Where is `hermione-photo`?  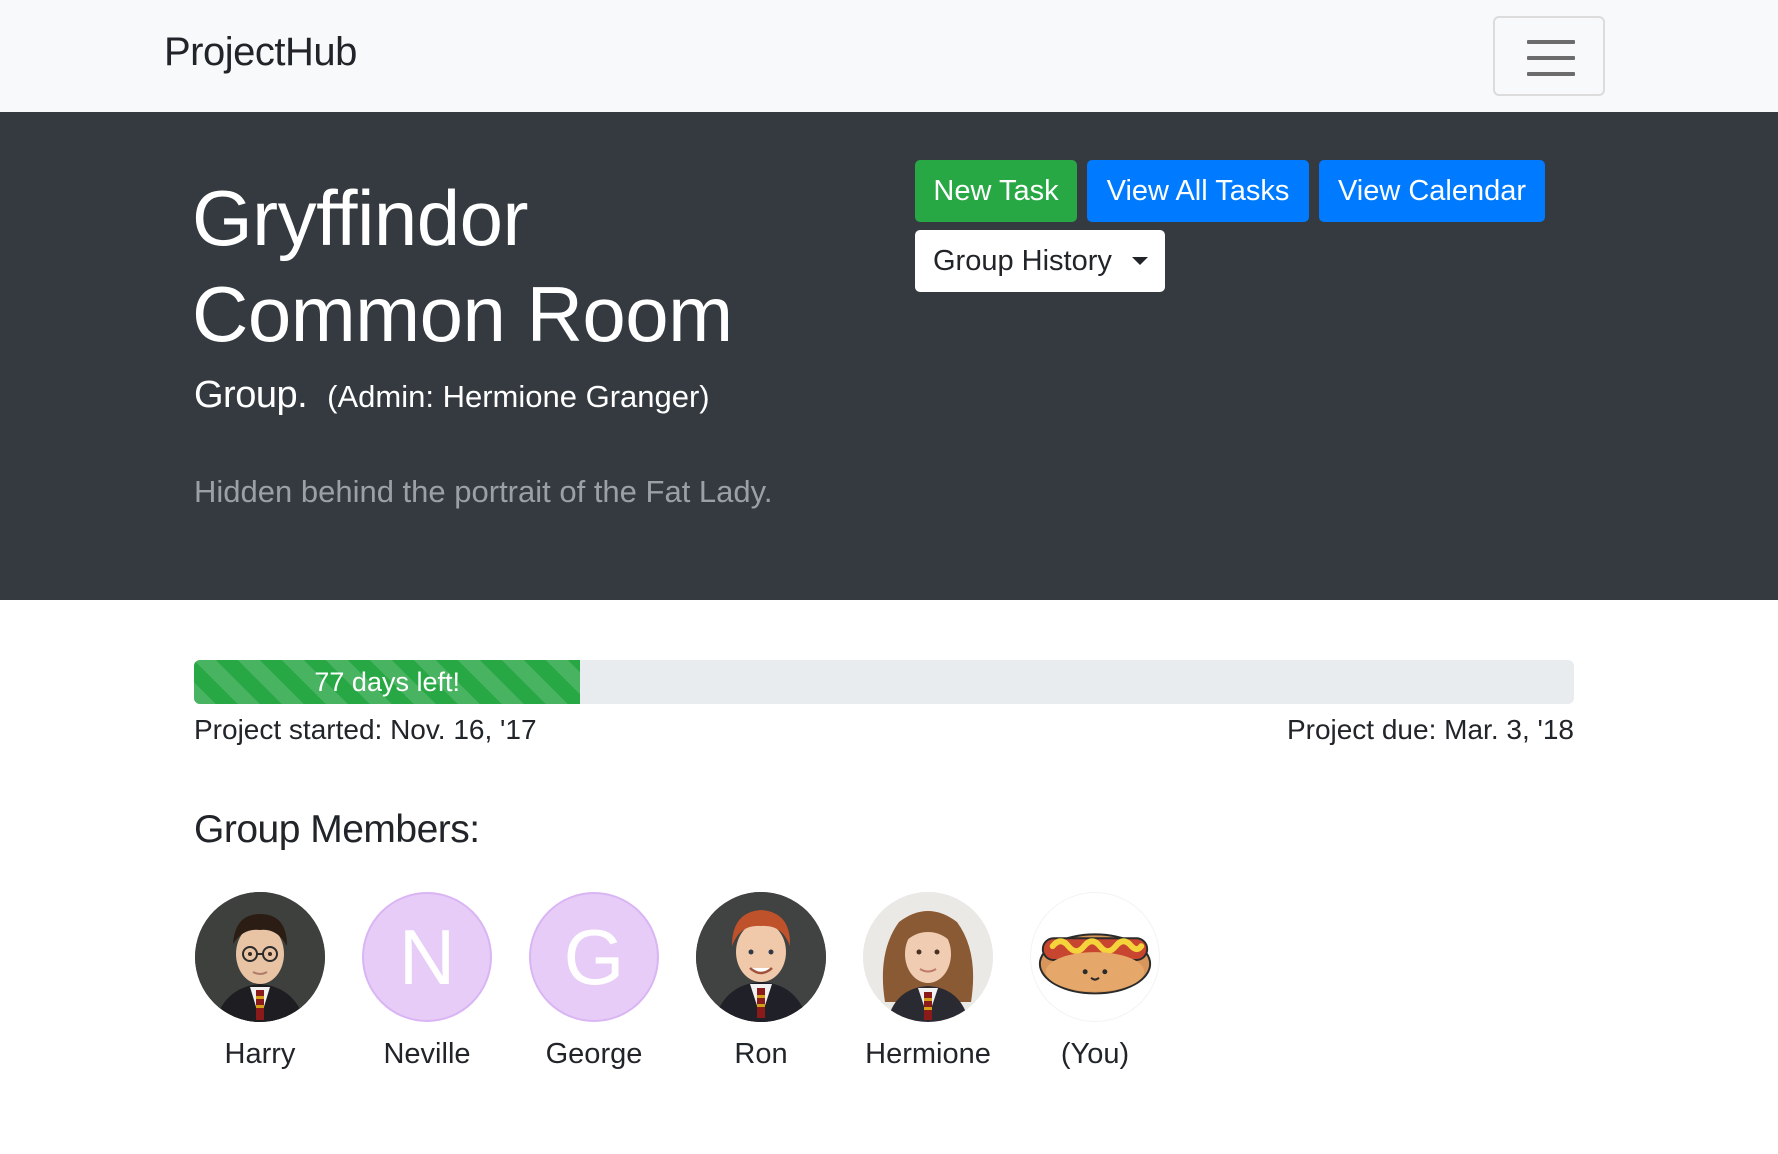 hermione-photo is located at coordinates (928, 957).